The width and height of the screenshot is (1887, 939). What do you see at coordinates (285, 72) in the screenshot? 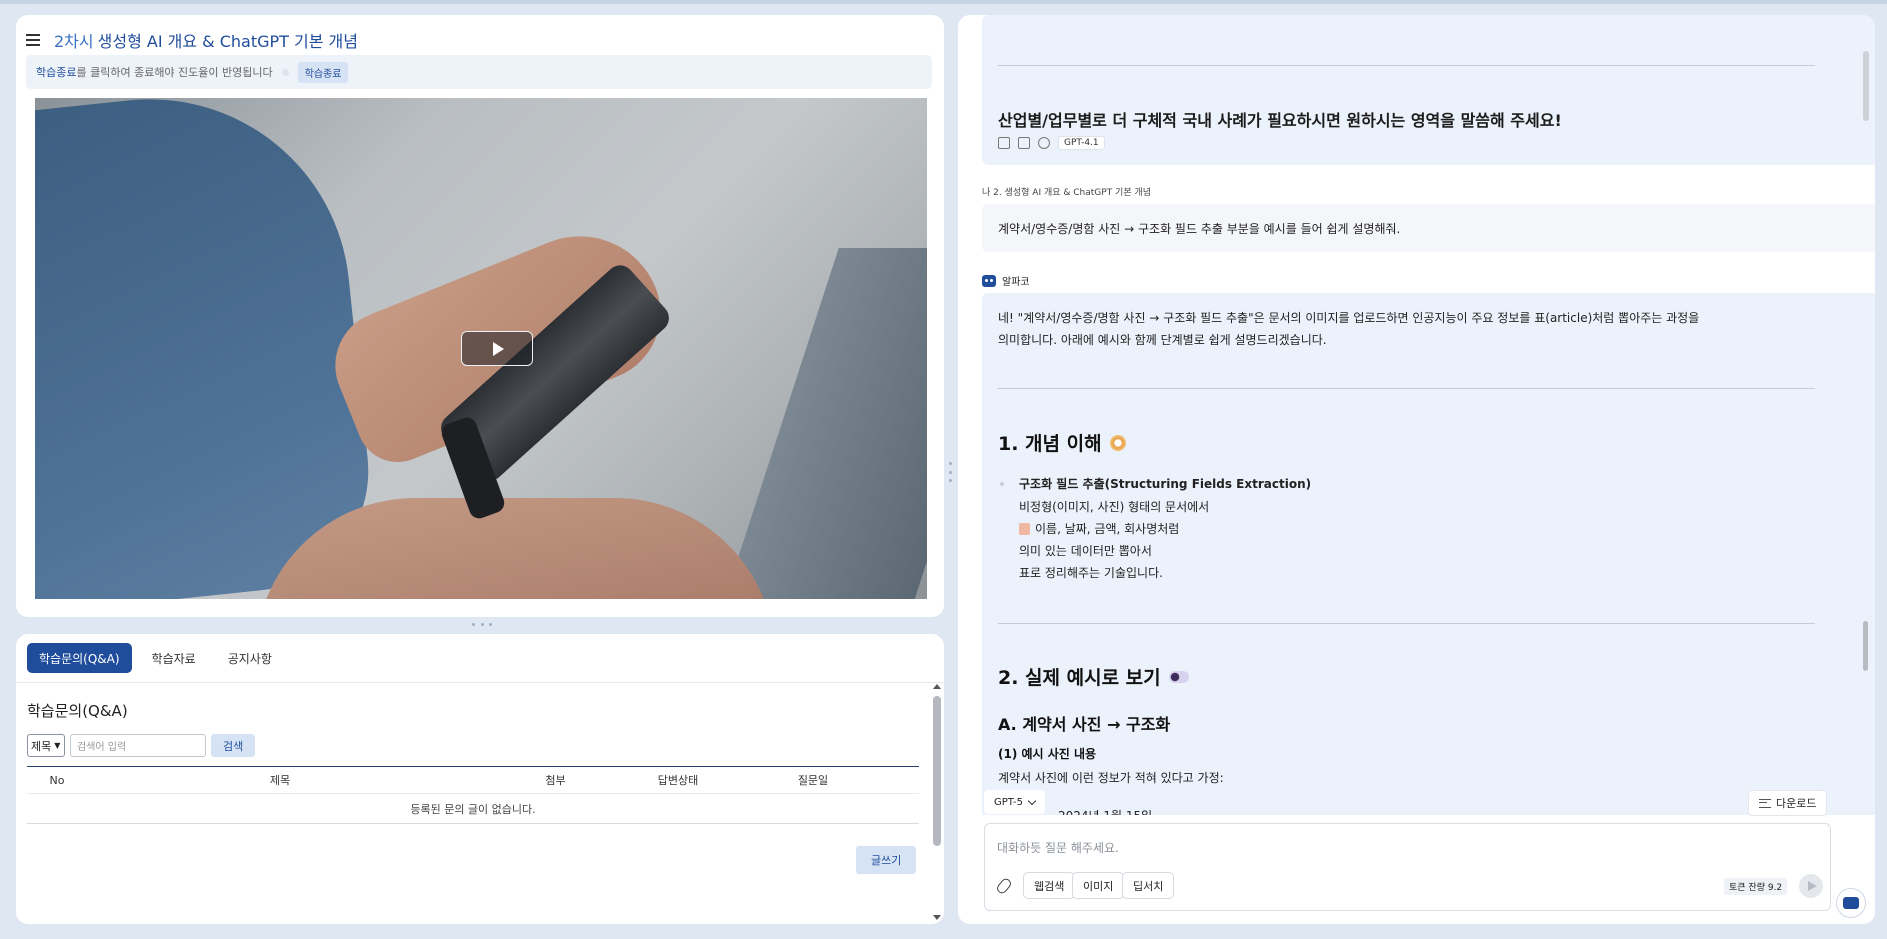
I see `notice-dot-icon` at bounding box center [285, 72].